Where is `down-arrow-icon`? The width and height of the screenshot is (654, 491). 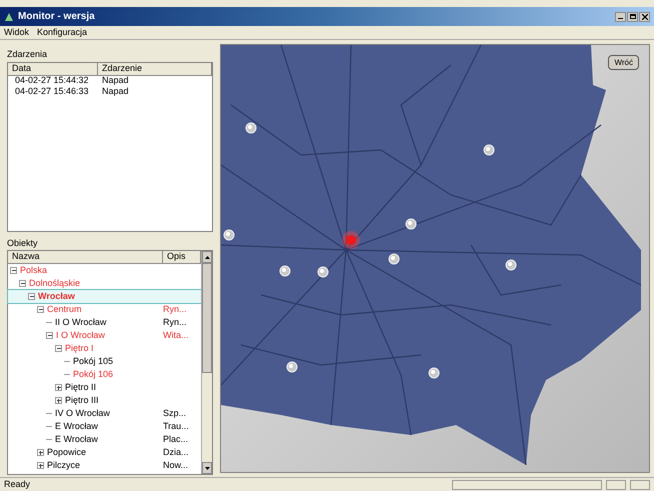 down-arrow-icon is located at coordinates (207, 468).